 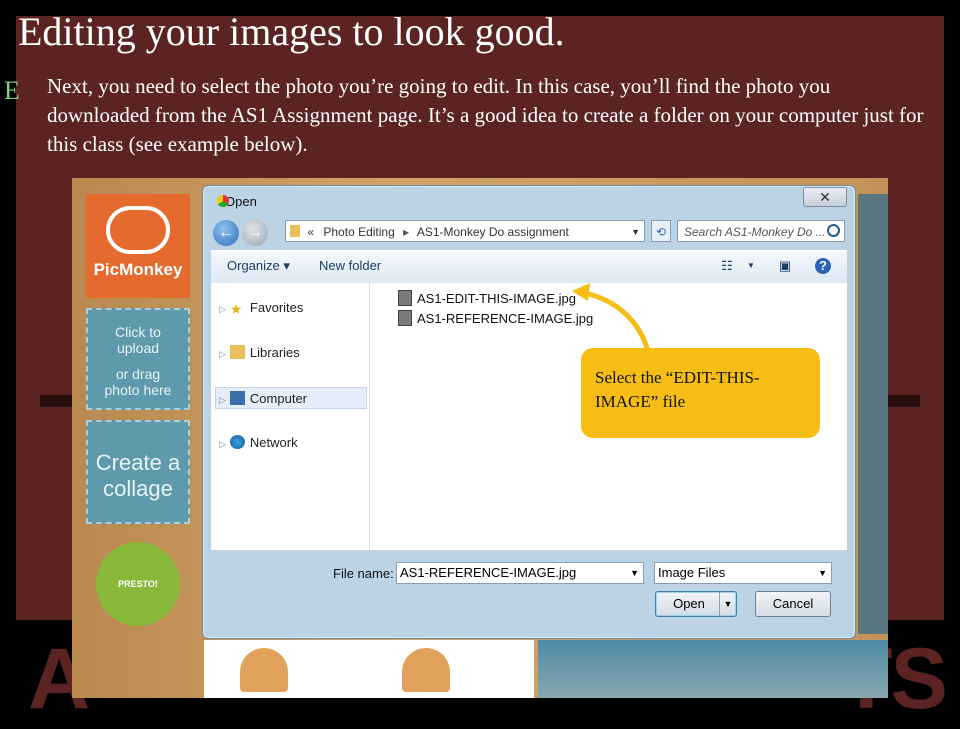 What do you see at coordinates (138, 359) in the screenshot?
I see `upload-tile: Click to upload or drag photo here` at bounding box center [138, 359].